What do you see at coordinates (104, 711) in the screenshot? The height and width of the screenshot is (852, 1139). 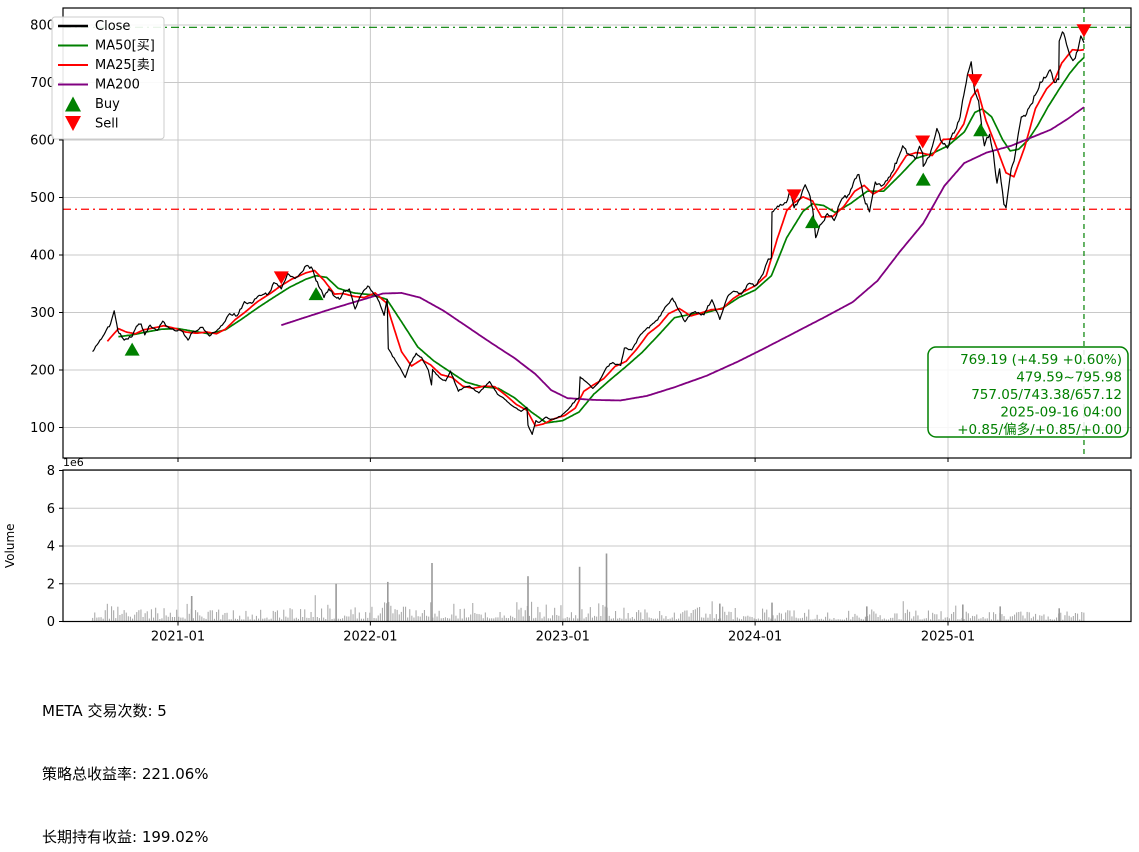 I see `trade-count-line: META 交易次数: 5` at bounding box center [104, 711].